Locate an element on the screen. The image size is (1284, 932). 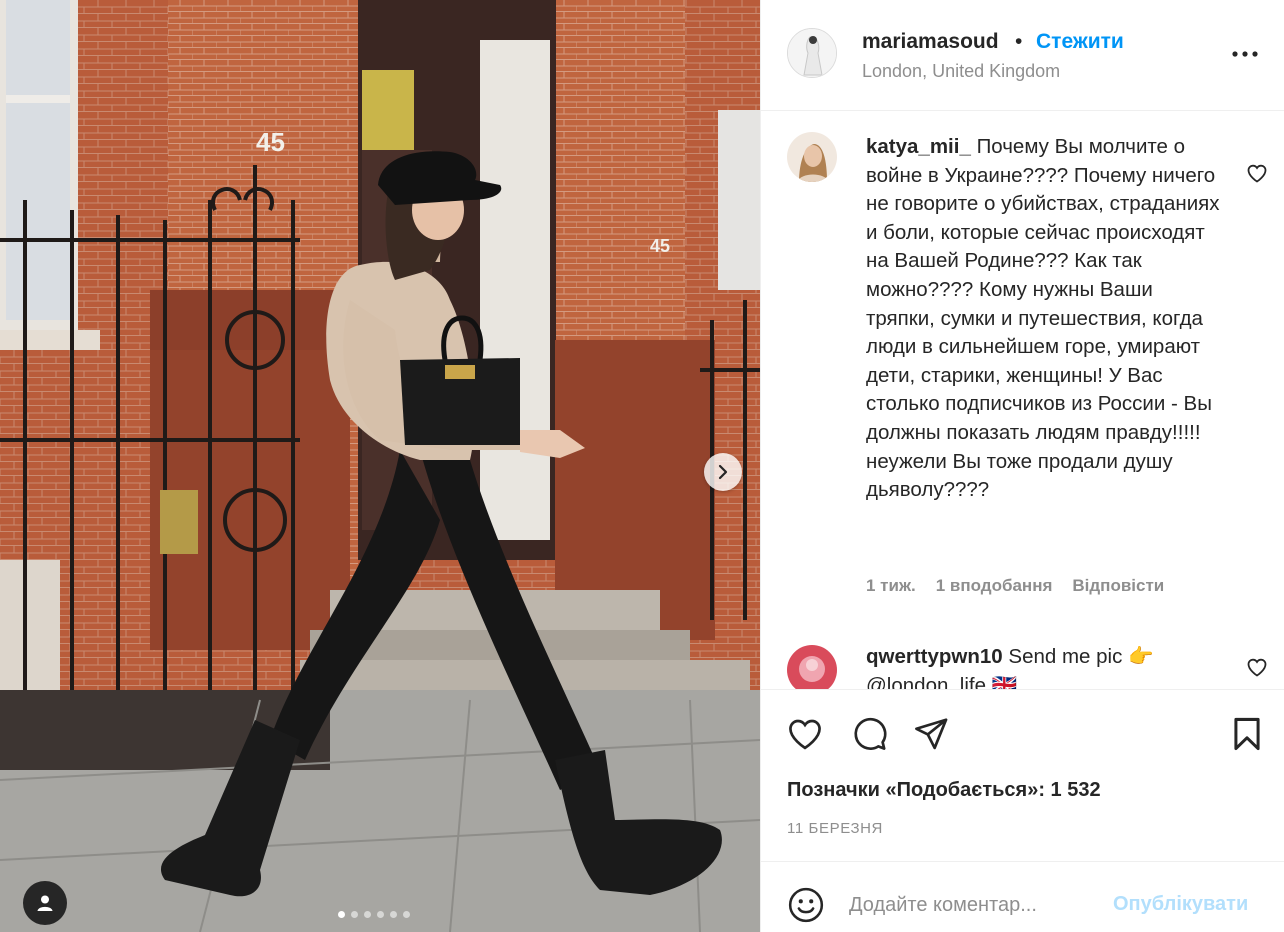
comment-meta: 1 тиж. 1 вподобання Відповісти is located at coordinates (1015, 586).